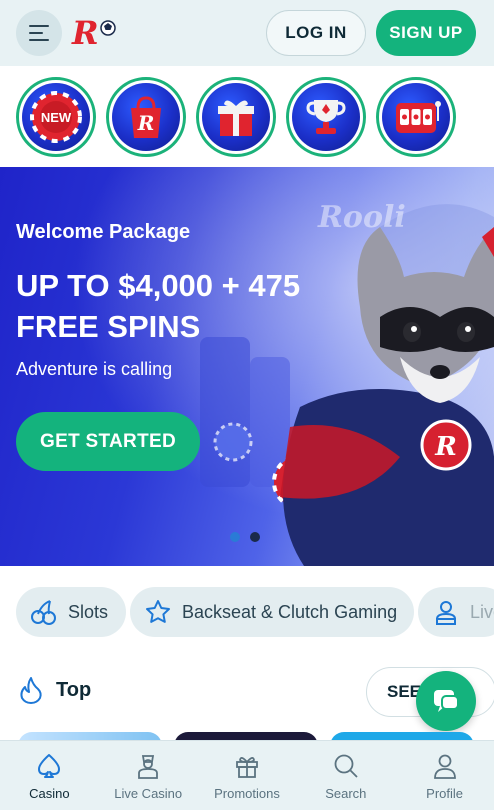 The width and height of the screenshot is (494, 810). Describe the element at coordinates (103, 232) in the screenshot. I see `banner-welcome: Welcome Package` at that location.